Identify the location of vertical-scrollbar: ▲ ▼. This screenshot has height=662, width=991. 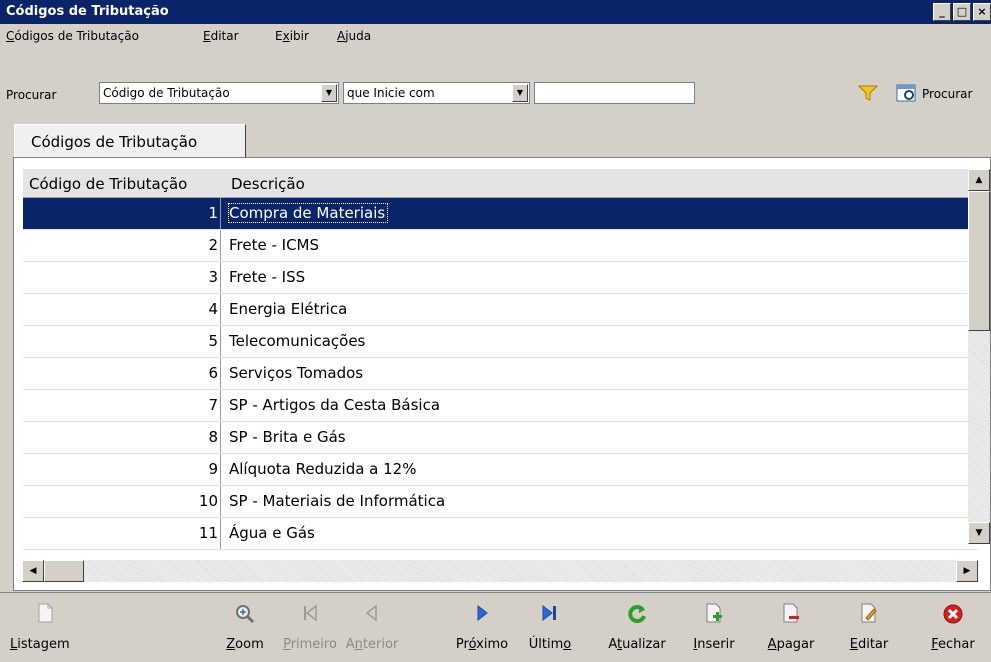
(979, 356).